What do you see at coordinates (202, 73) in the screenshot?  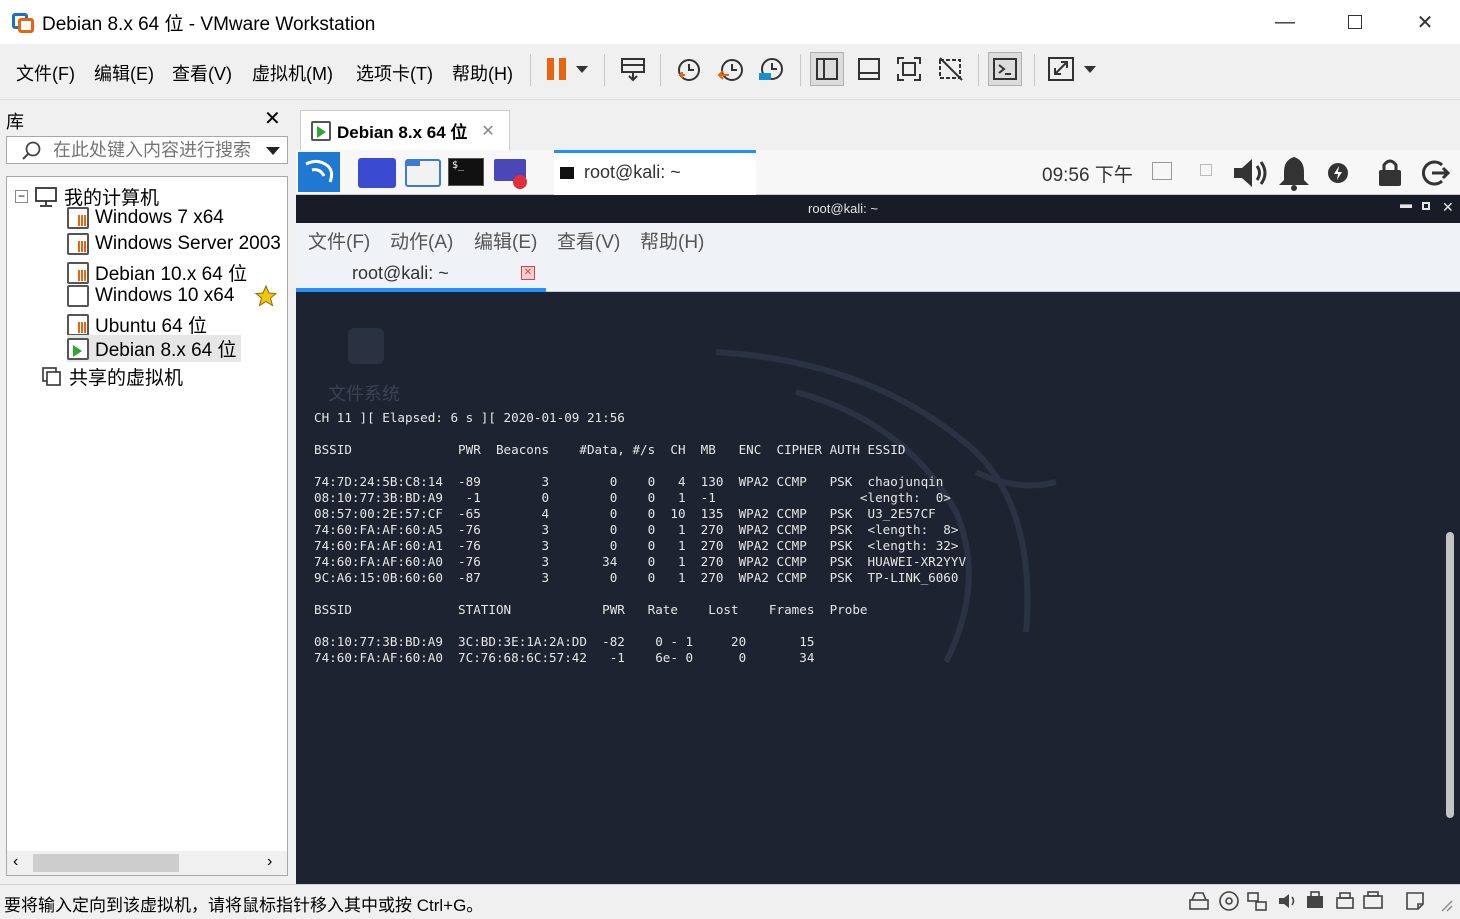 I see `menu-view: 查看(V)` at bounding box center [202, 73].